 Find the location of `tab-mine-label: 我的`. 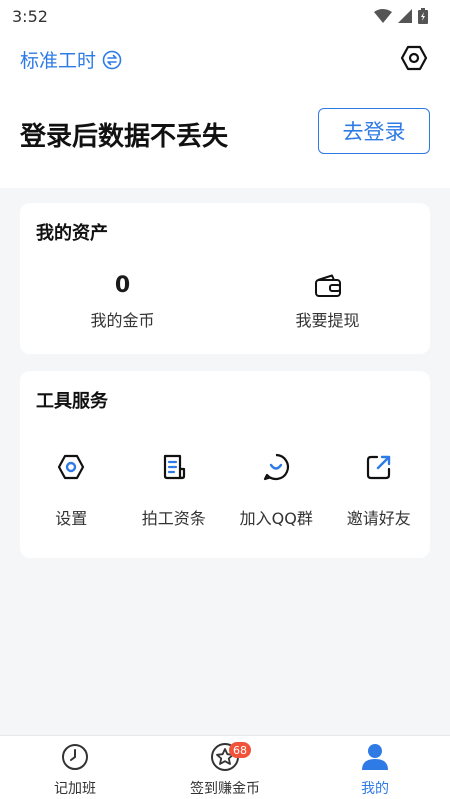

tab-mine-label: 我的 is located at coordinates (375, 789).